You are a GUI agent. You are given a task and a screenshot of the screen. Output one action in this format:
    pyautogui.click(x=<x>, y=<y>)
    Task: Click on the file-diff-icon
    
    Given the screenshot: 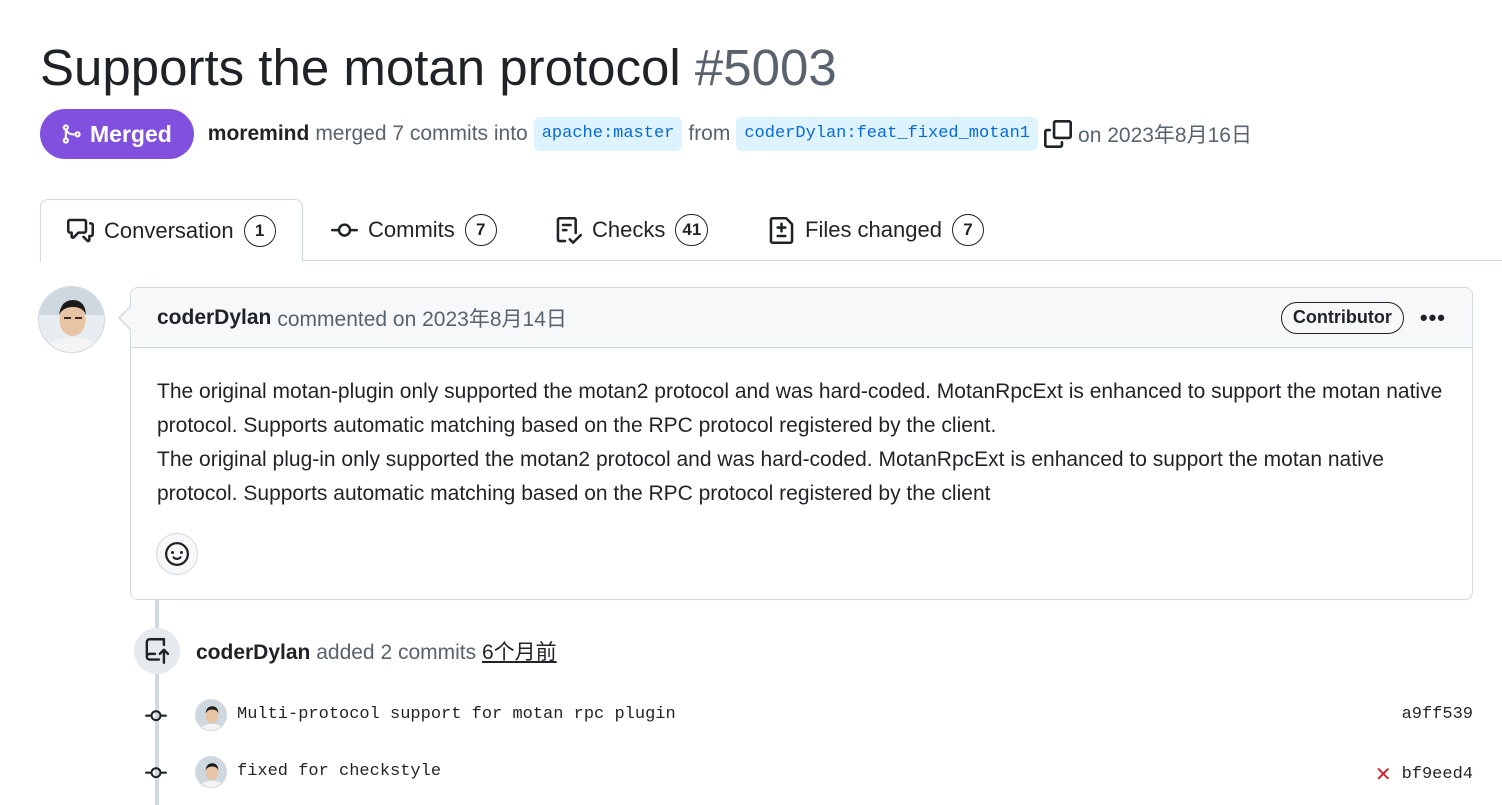 What is the action you would take?
    pyautogui.click(x=781, y=230)
    